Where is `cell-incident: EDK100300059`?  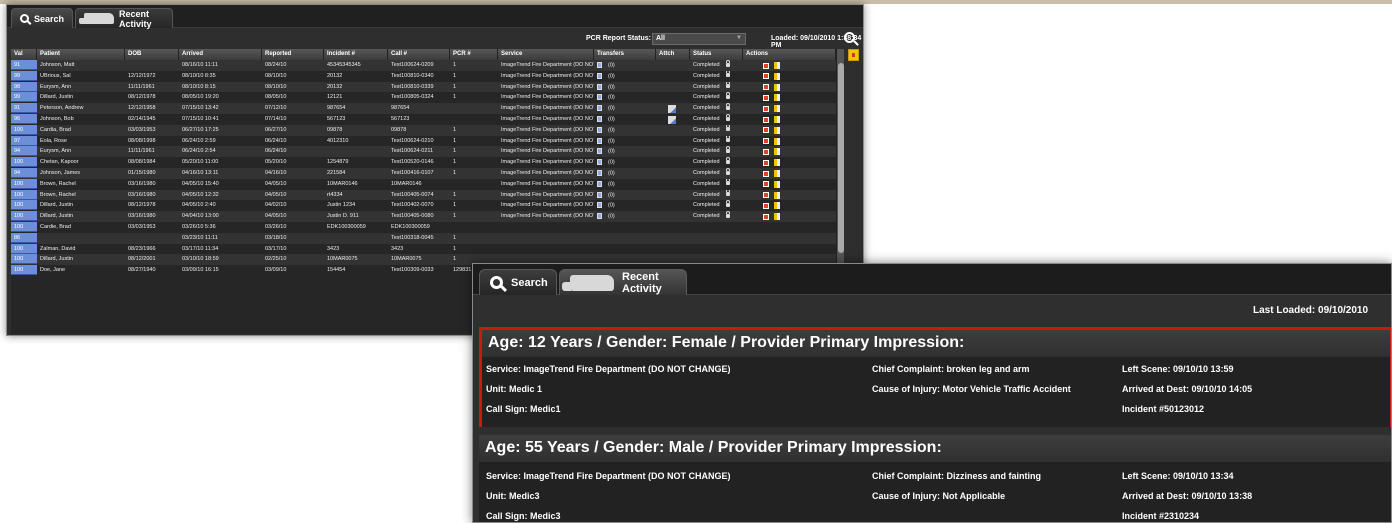 cell-incident: EDK100300059 is located at coordinates (346, 227).